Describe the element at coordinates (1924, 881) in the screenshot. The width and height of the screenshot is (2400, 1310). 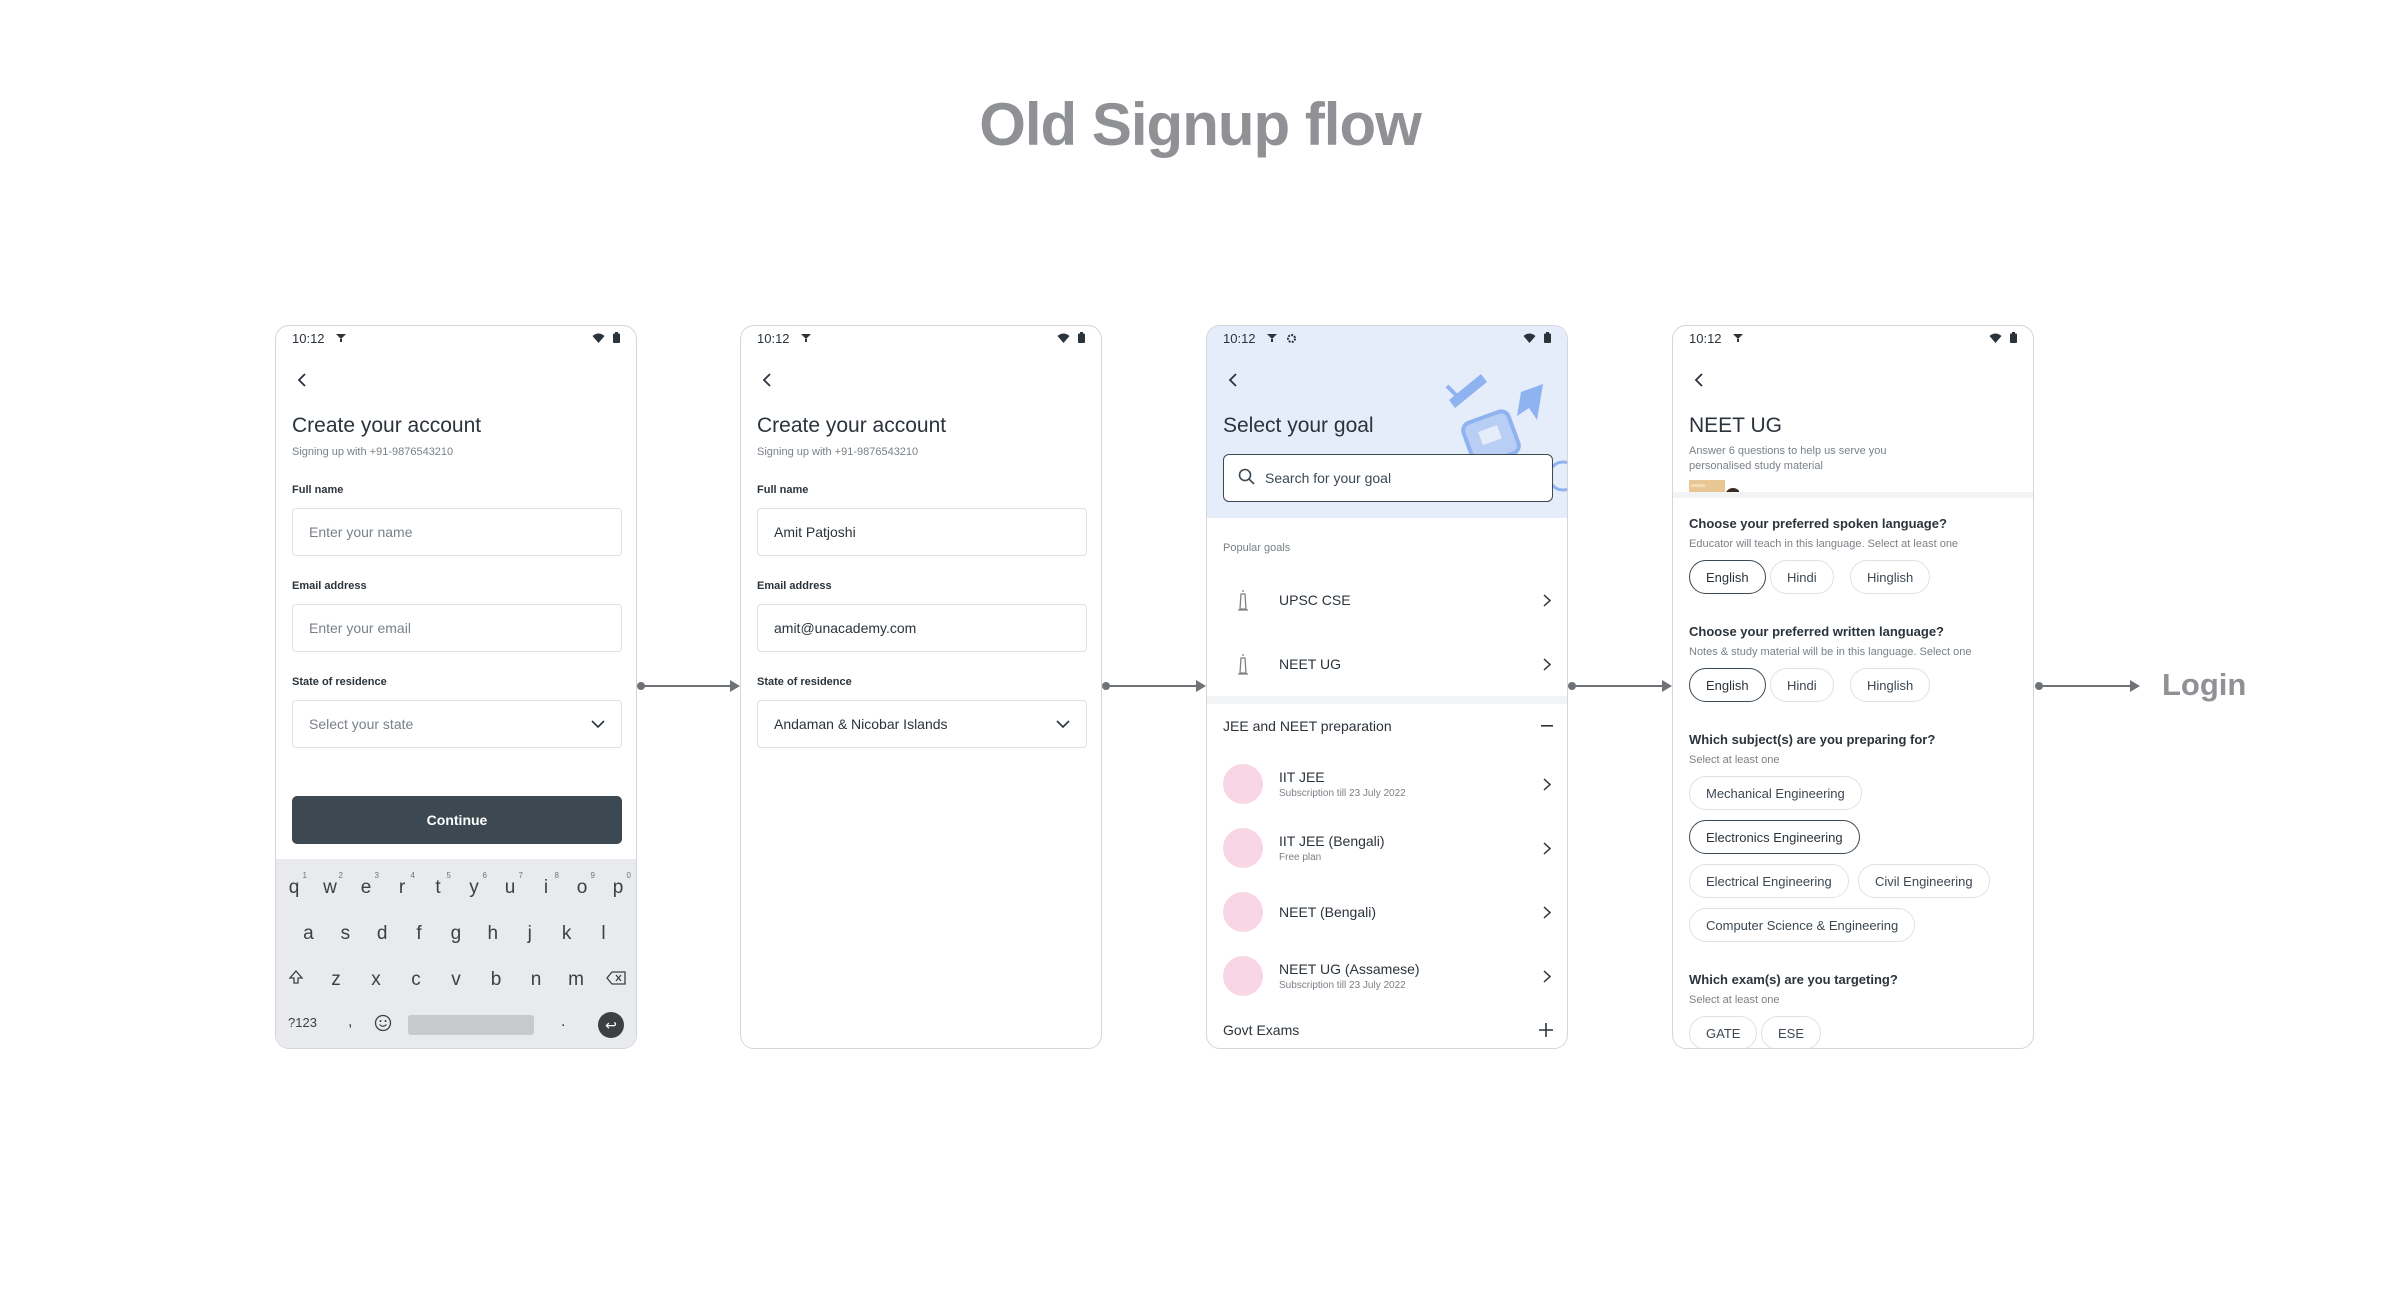
I see `chip-civil-engineering: Civil Engineering` at that location.